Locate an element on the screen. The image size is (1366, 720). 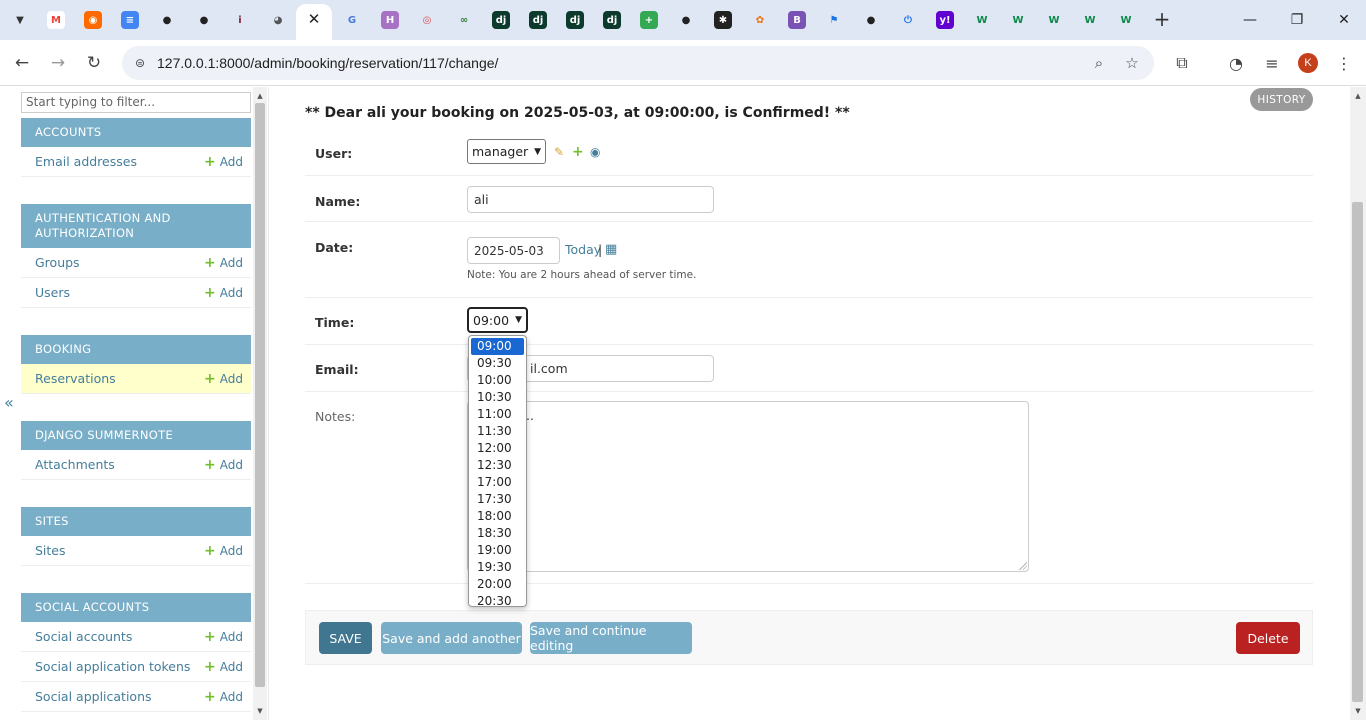
link-icon: ∞ is located at coordinates (464, 20).